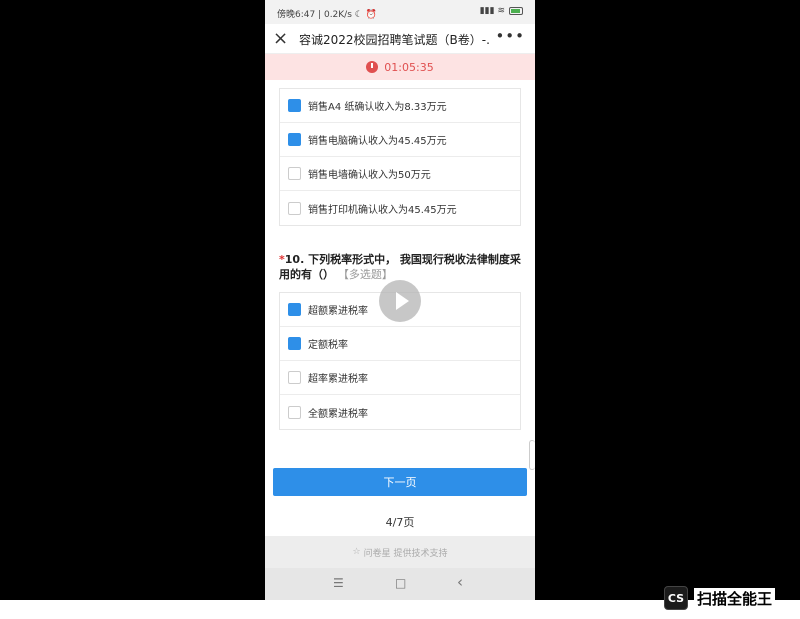  What do you see at coordinates (365, 274) in the screenshot?
I see `question-type-tag: 【多选题】` at bounding box center [365, 274].